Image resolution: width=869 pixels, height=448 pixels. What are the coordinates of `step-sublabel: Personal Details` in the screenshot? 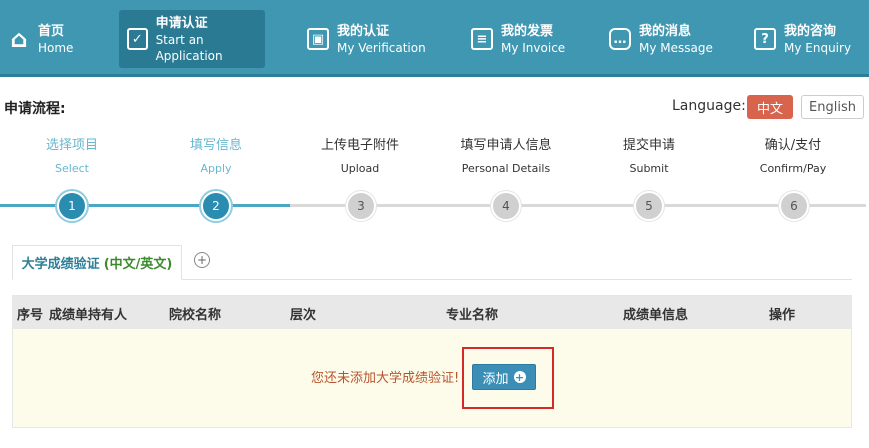 It's located at (506, 168).